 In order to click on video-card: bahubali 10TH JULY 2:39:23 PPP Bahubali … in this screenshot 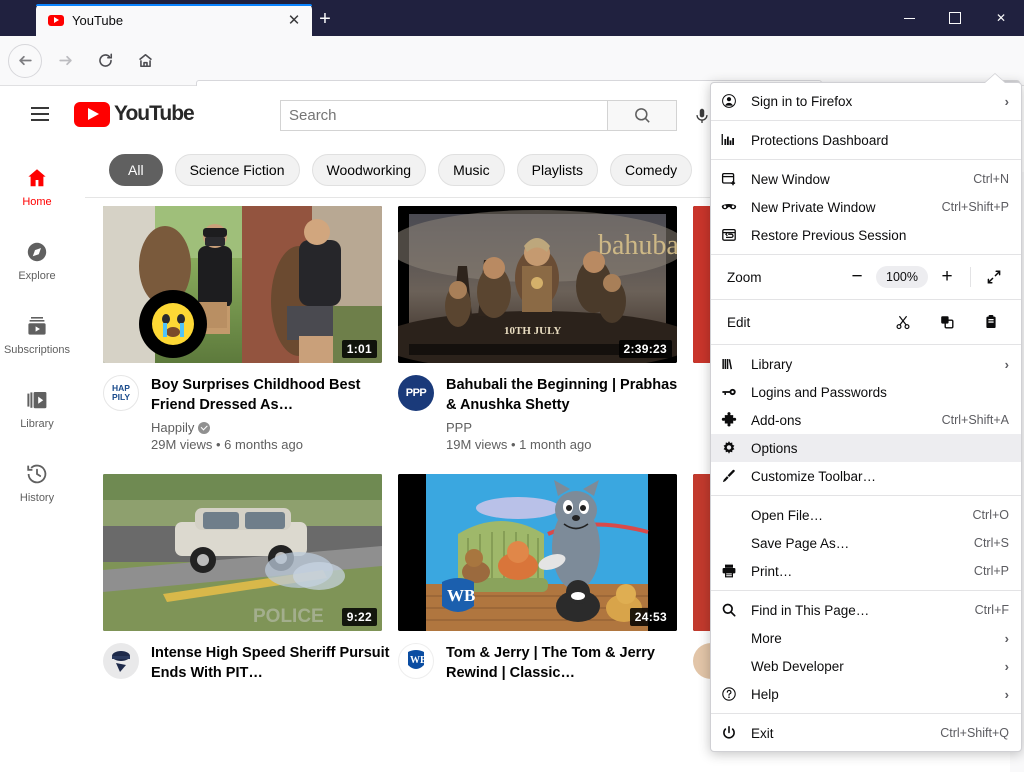, I will do `click(541, 329)`.